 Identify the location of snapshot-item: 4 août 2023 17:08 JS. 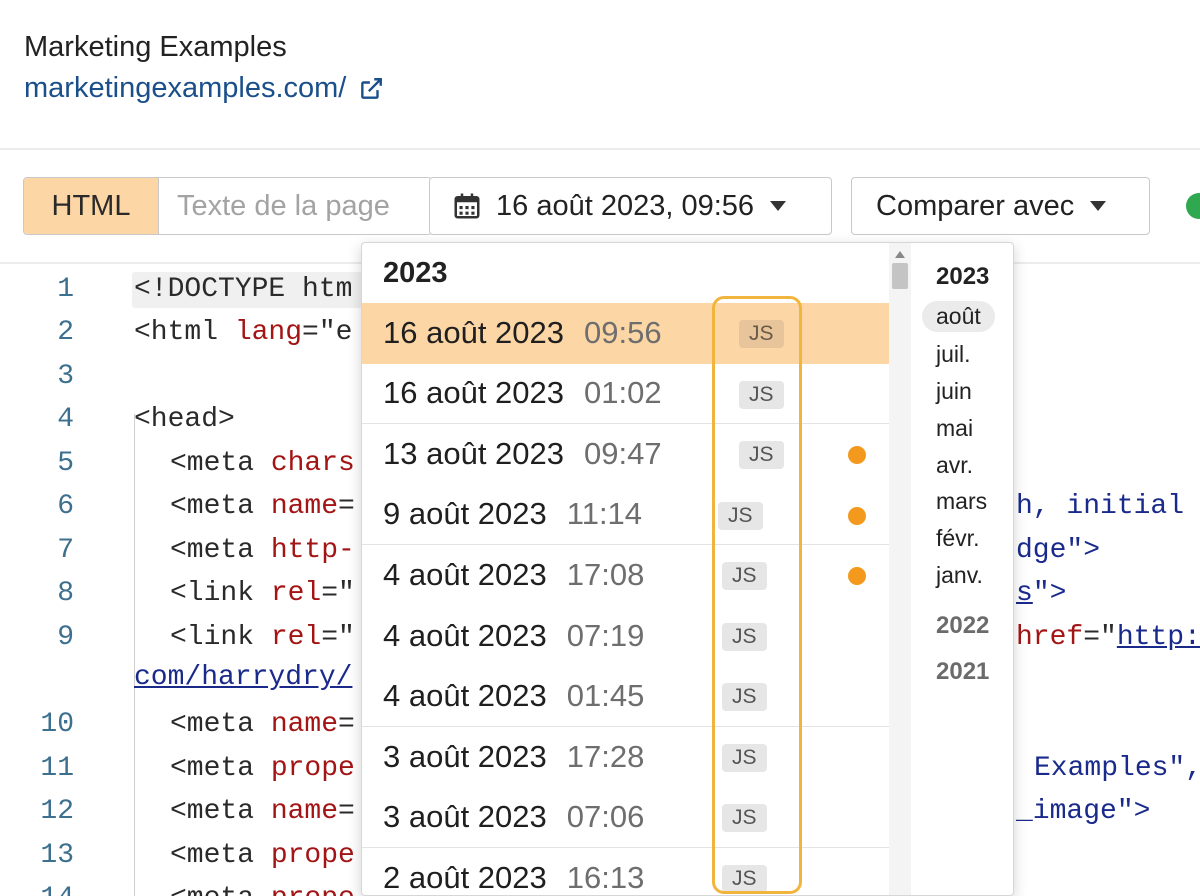
(625, 575).